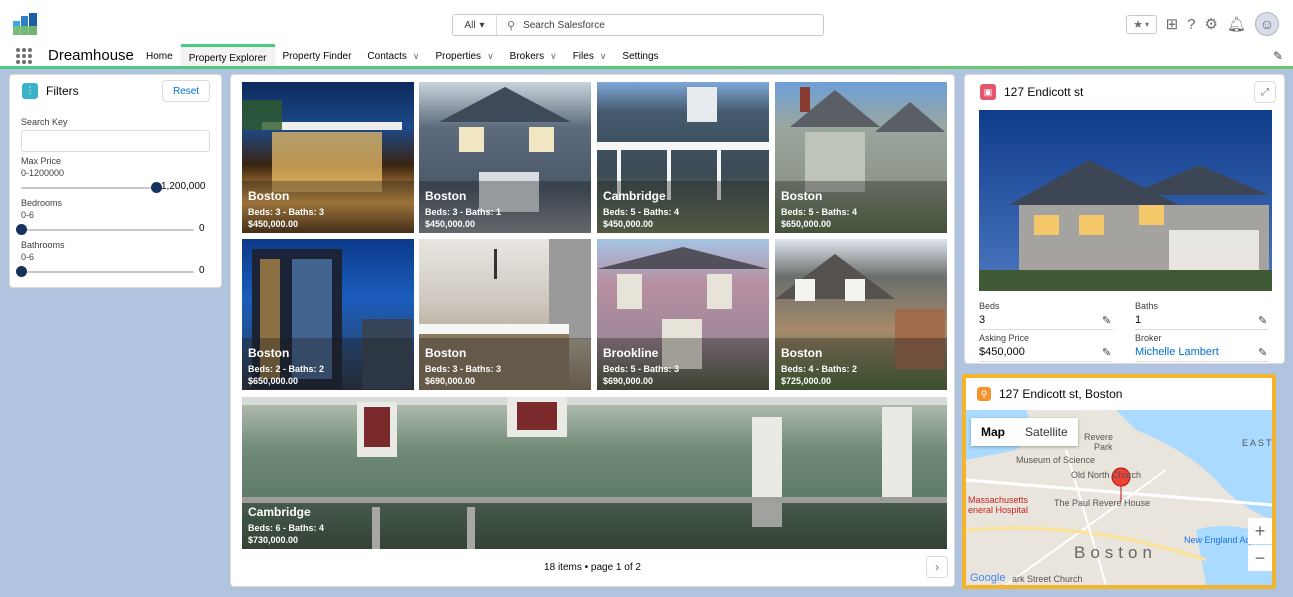 This screenshot has height=597, width=1293. What do you see at coordinates (1260, 558) in the screenshot?
I see `zoom-out-button: −` at bounding box center [1260, 558].